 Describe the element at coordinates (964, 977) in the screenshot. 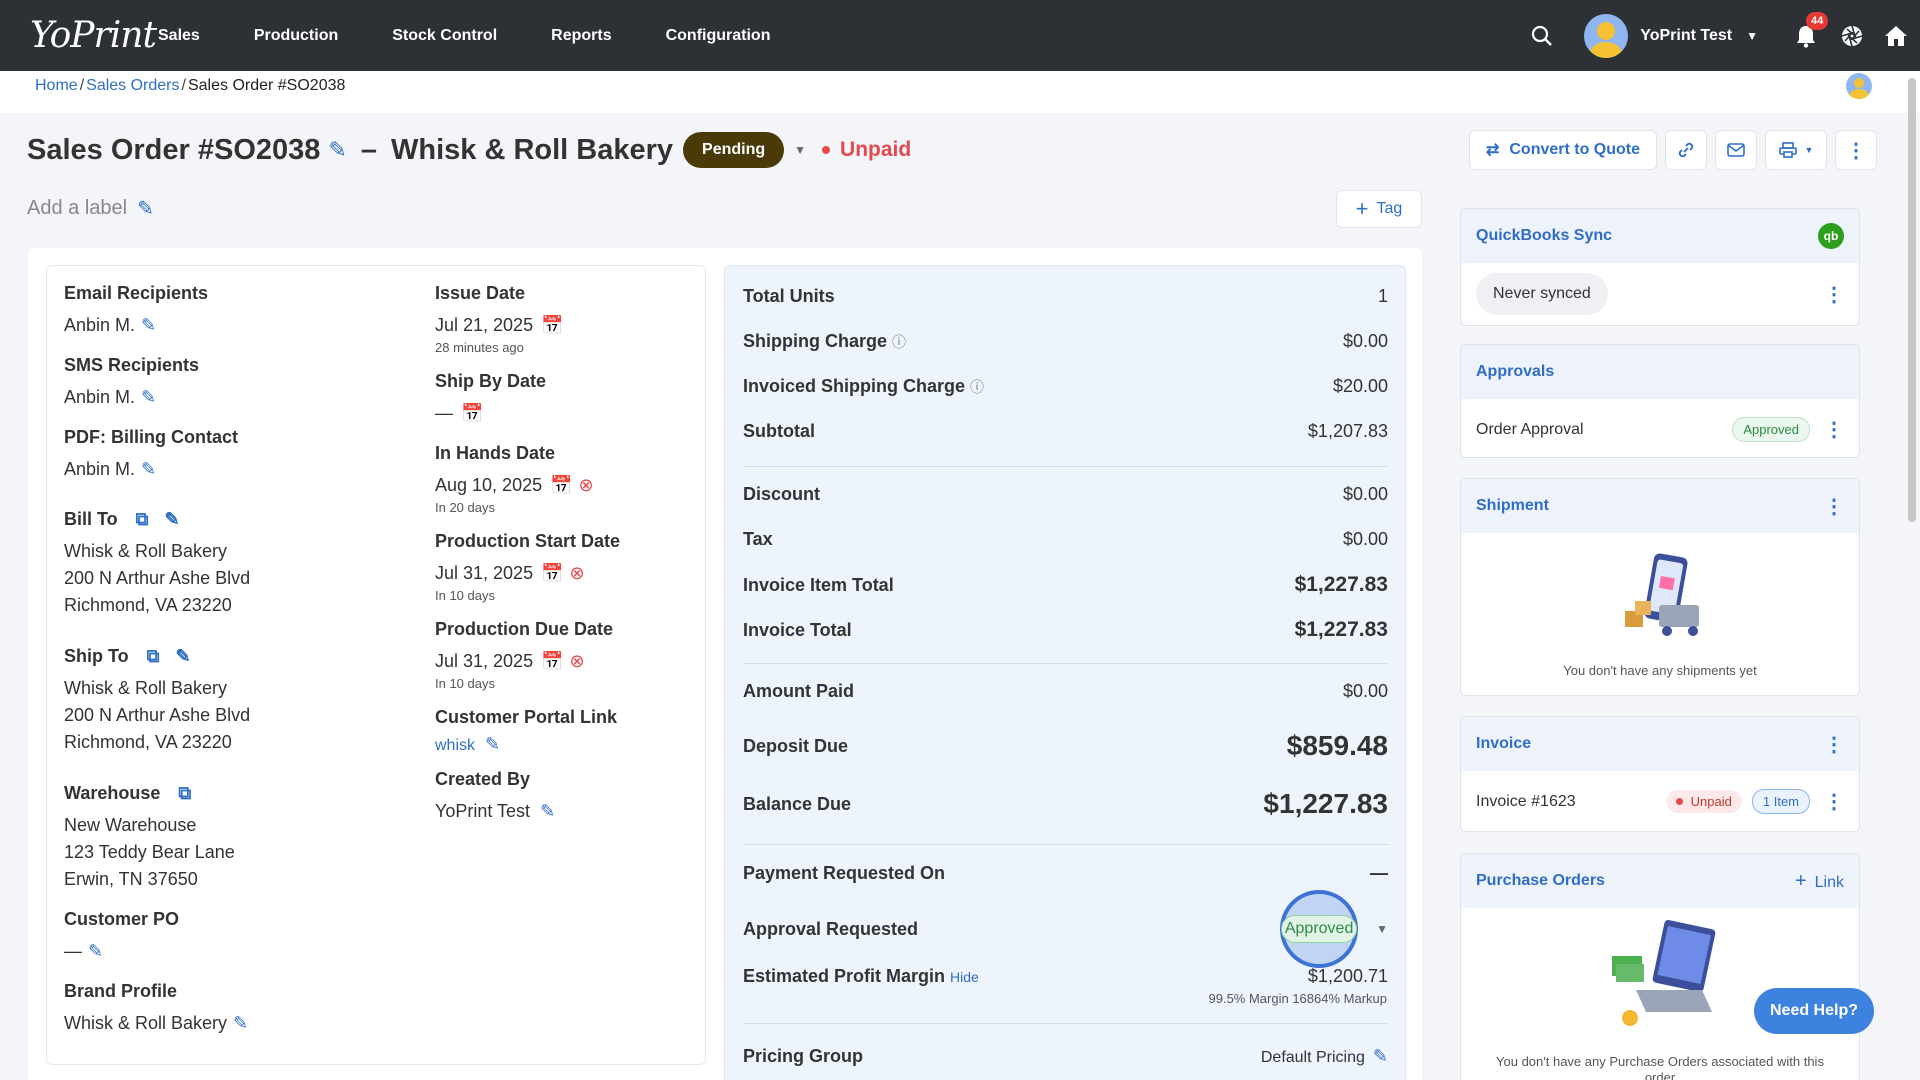

I see `hide-margin-link: Hide` at that location.